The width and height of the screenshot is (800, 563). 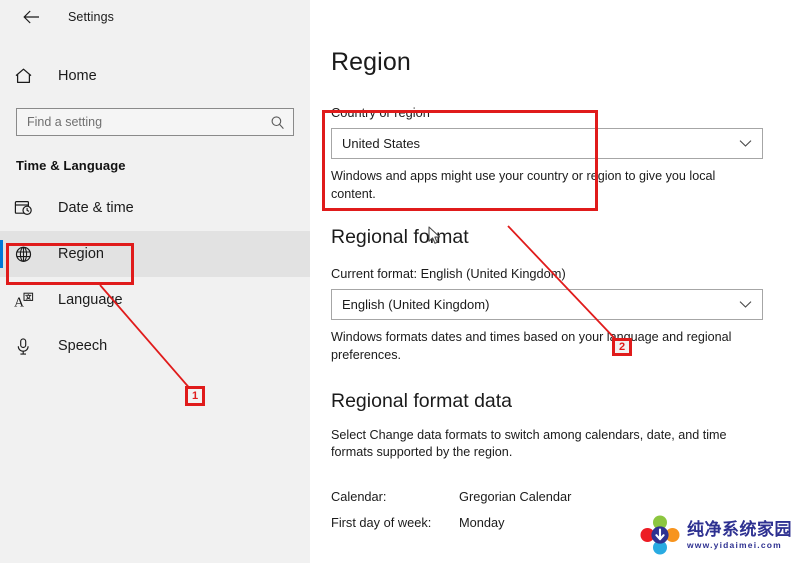 What do you see at coordinates (381, 523) in the screenshot?
I see `first-day-key: First day of week:` at bounding box center [381, 523].